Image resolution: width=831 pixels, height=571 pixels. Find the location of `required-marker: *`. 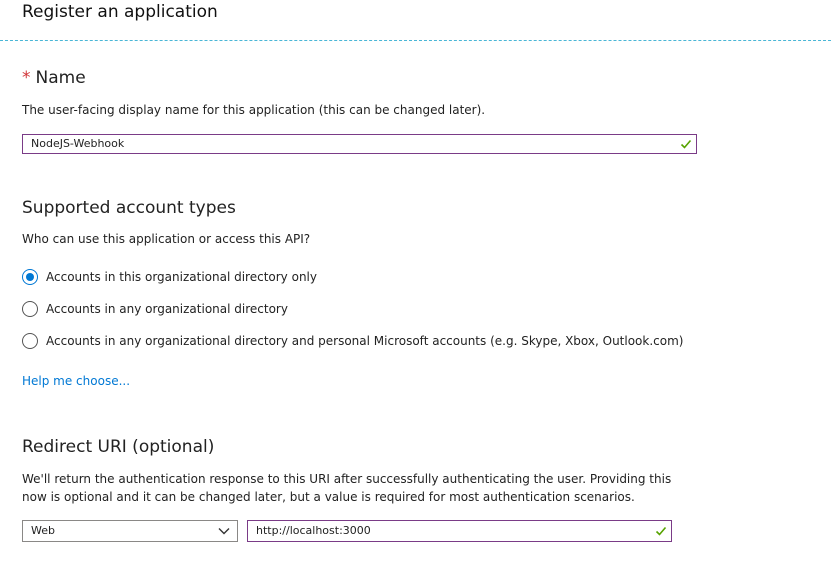

required-marker: * is located at coordinates (26, 78).